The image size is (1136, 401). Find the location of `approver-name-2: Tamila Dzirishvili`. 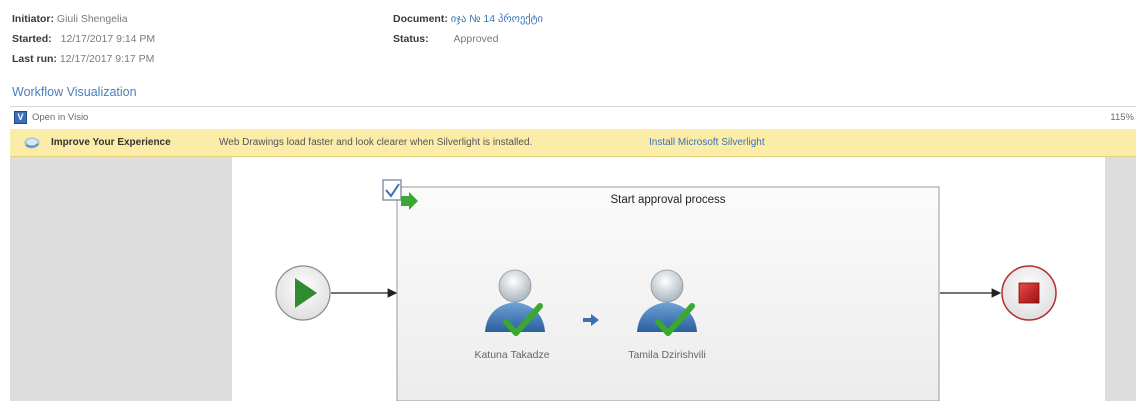

approver-name-2: Tamila Dzirishvili is located at coordinates (667, 355).